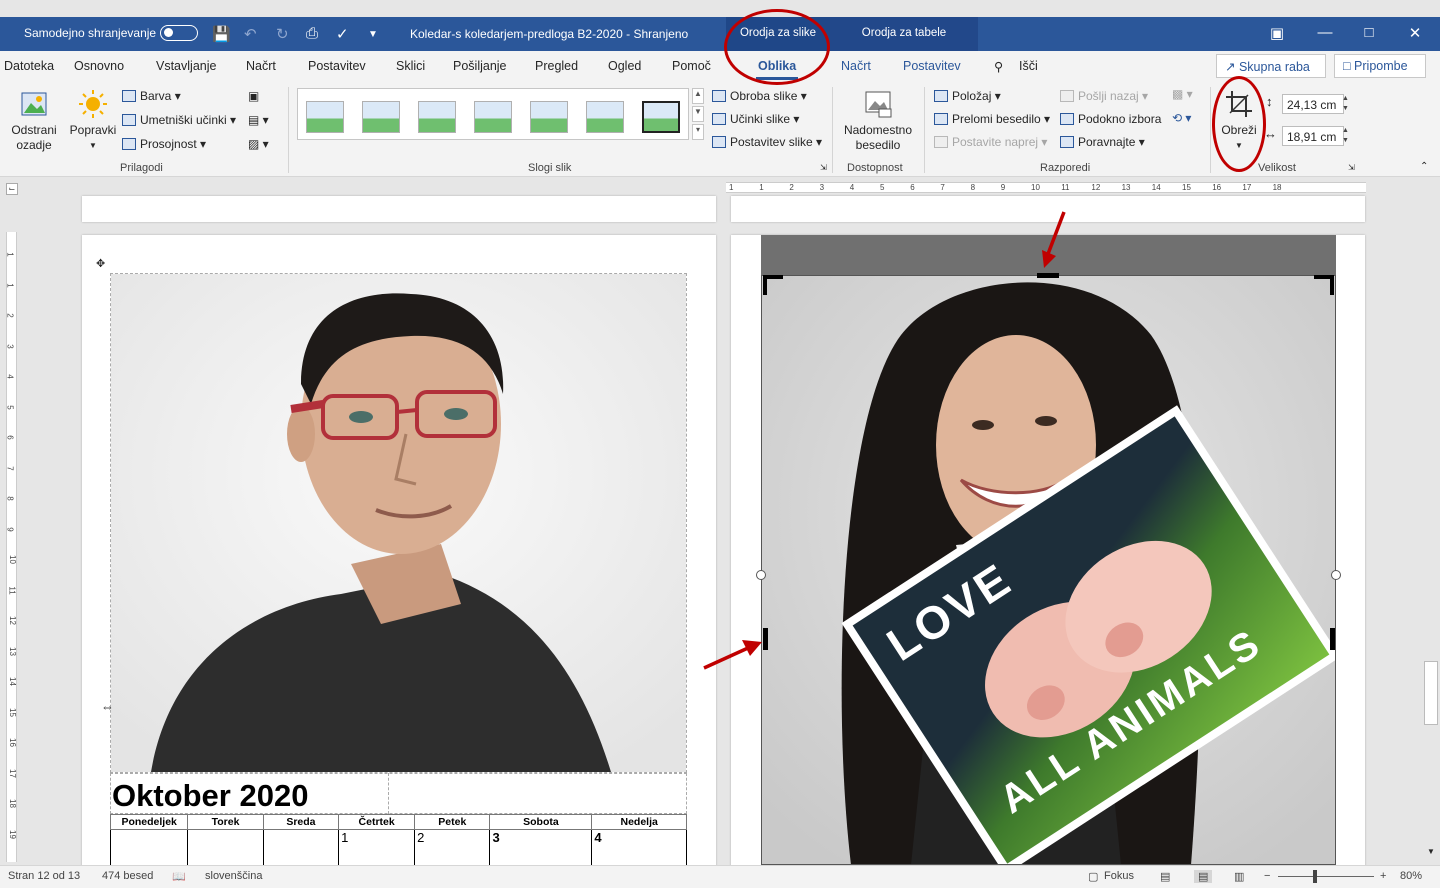 This screenshot has height=888, width=1440. Describe the element at coordinates (186, 66) in the screenshot. I see `tab-insert: Vstavljanje` at that location.